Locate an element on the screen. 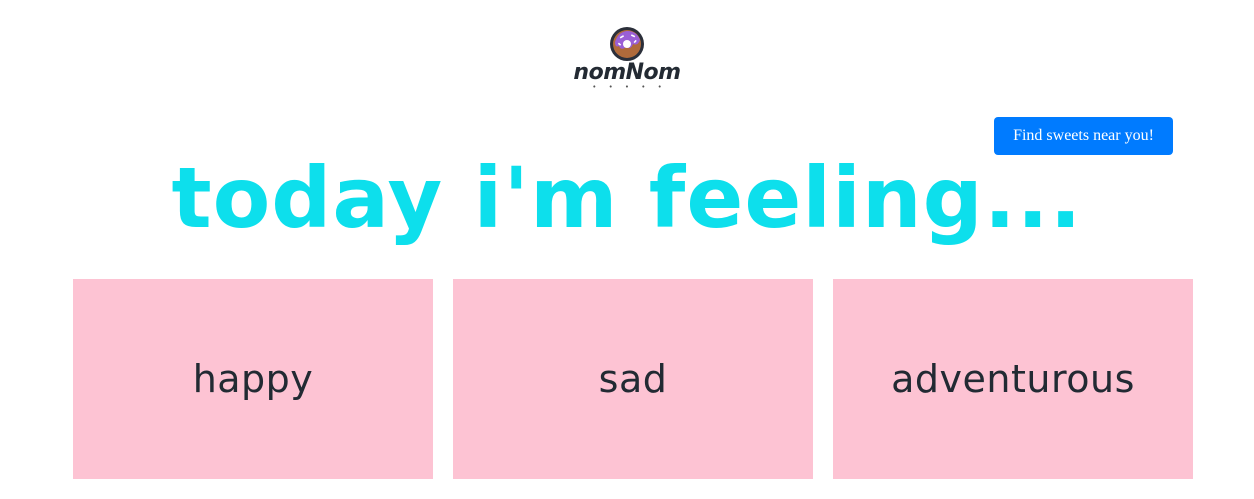 This screenshot has height=499, width=1254. mood-card-sad: sad is located at coordinates (633, 379).